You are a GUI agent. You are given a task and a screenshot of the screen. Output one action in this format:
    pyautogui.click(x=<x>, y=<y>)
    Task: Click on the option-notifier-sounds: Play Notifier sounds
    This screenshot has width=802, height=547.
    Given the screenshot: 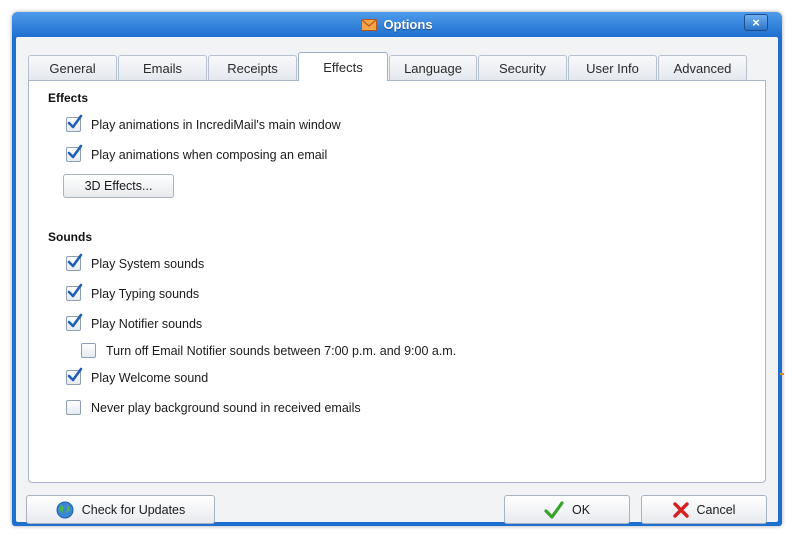 What is the action you would take?
    pyautogui.click(x=134, y=322)
    